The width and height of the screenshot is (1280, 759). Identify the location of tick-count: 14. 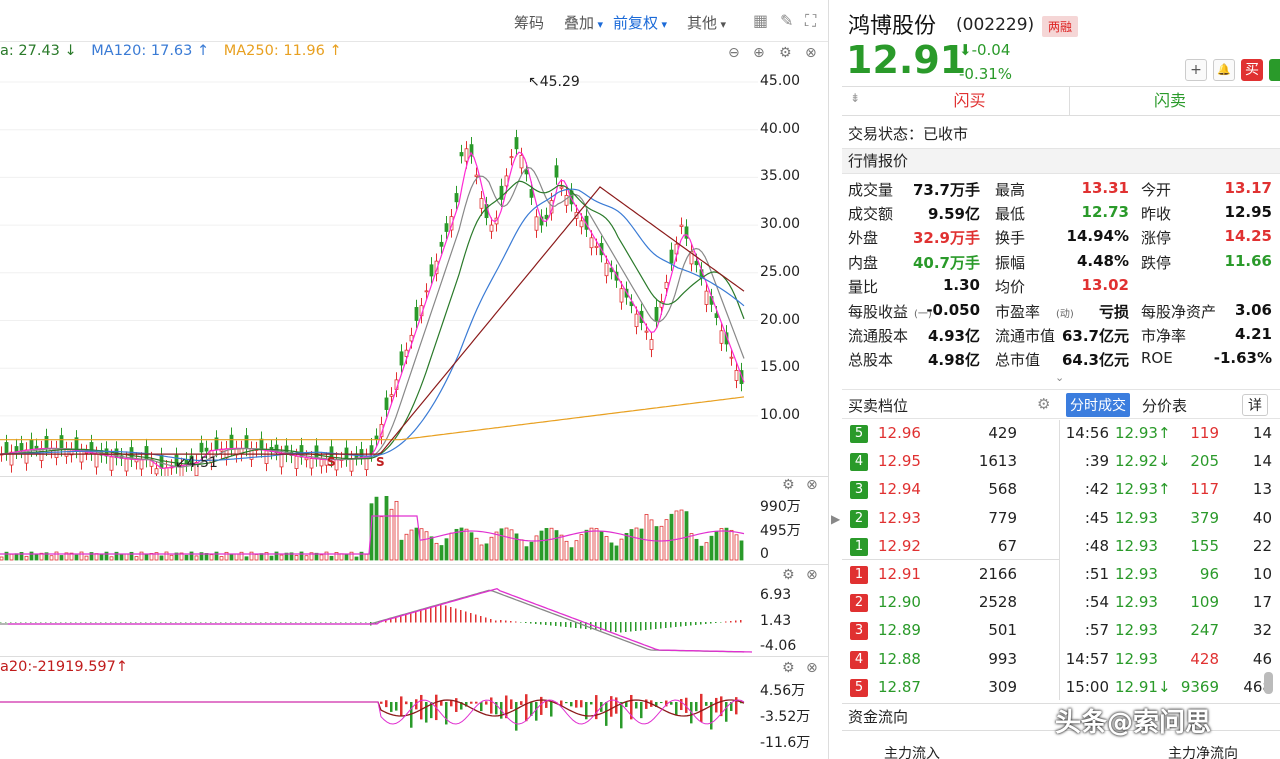
(1262, 461).